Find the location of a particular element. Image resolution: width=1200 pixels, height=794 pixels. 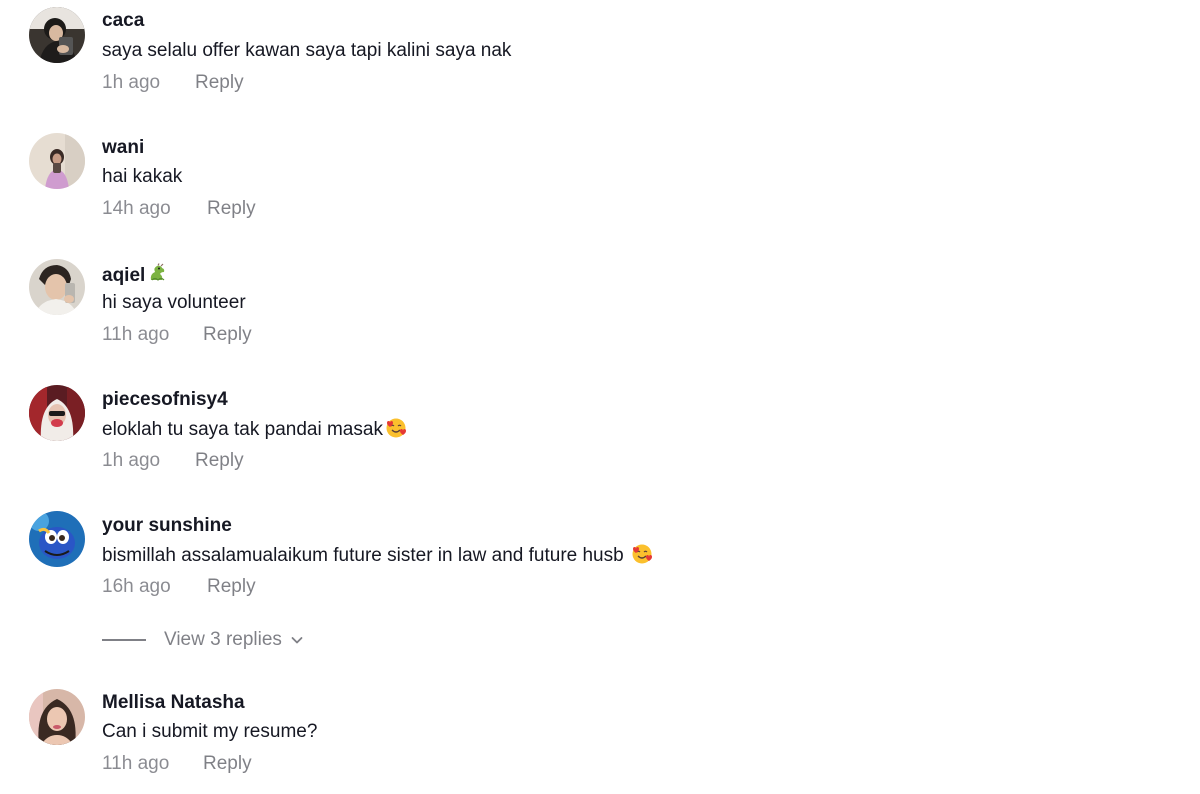

view-replies-label: View 3 replies is located at coordinates (223, 639).